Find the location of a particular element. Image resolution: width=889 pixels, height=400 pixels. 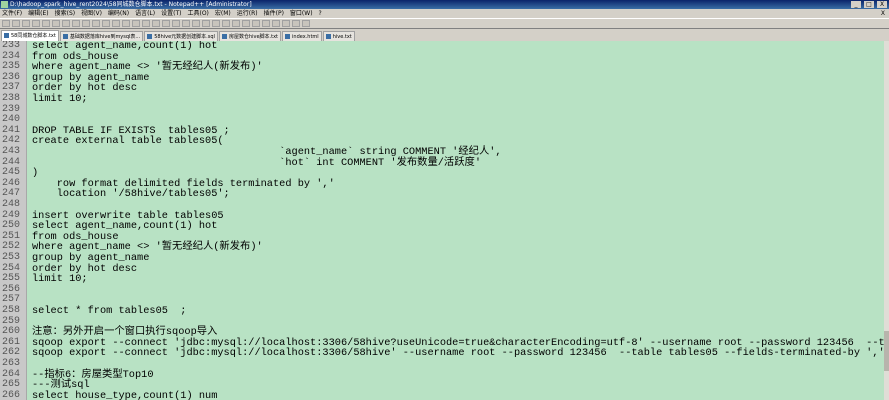

file-tab: 房屋数仓hive脚本.txt is located at coordinates (250, 36).